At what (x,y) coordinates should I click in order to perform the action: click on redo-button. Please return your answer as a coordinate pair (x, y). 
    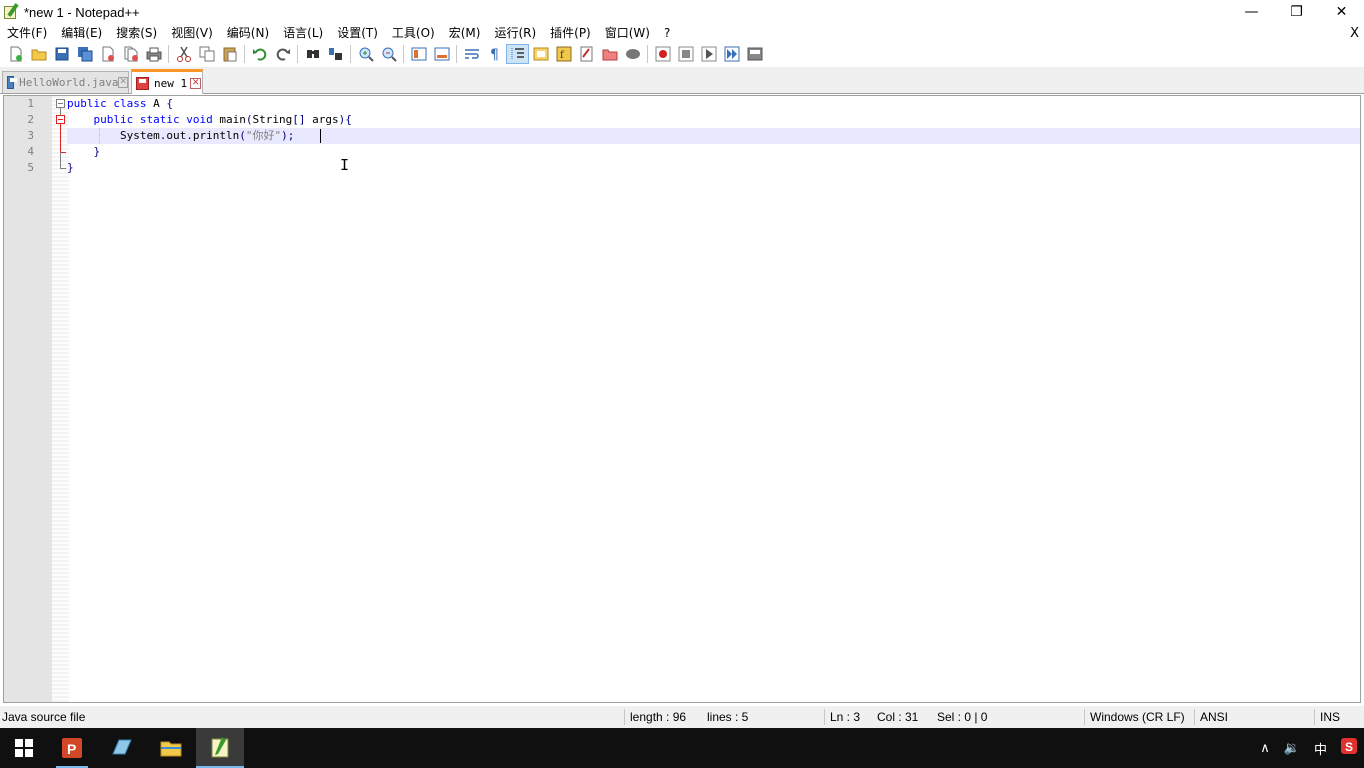
    Looking at the image, I should click on (282, 54).